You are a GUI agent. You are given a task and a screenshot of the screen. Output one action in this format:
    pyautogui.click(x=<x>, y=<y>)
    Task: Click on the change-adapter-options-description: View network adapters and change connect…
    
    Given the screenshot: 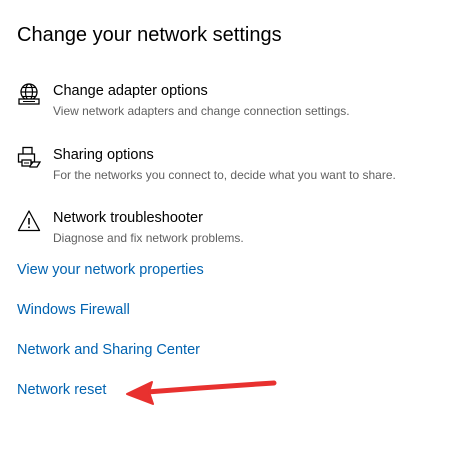 What is the action you would take?
    pyautogui.click(x=201, y=111)
    